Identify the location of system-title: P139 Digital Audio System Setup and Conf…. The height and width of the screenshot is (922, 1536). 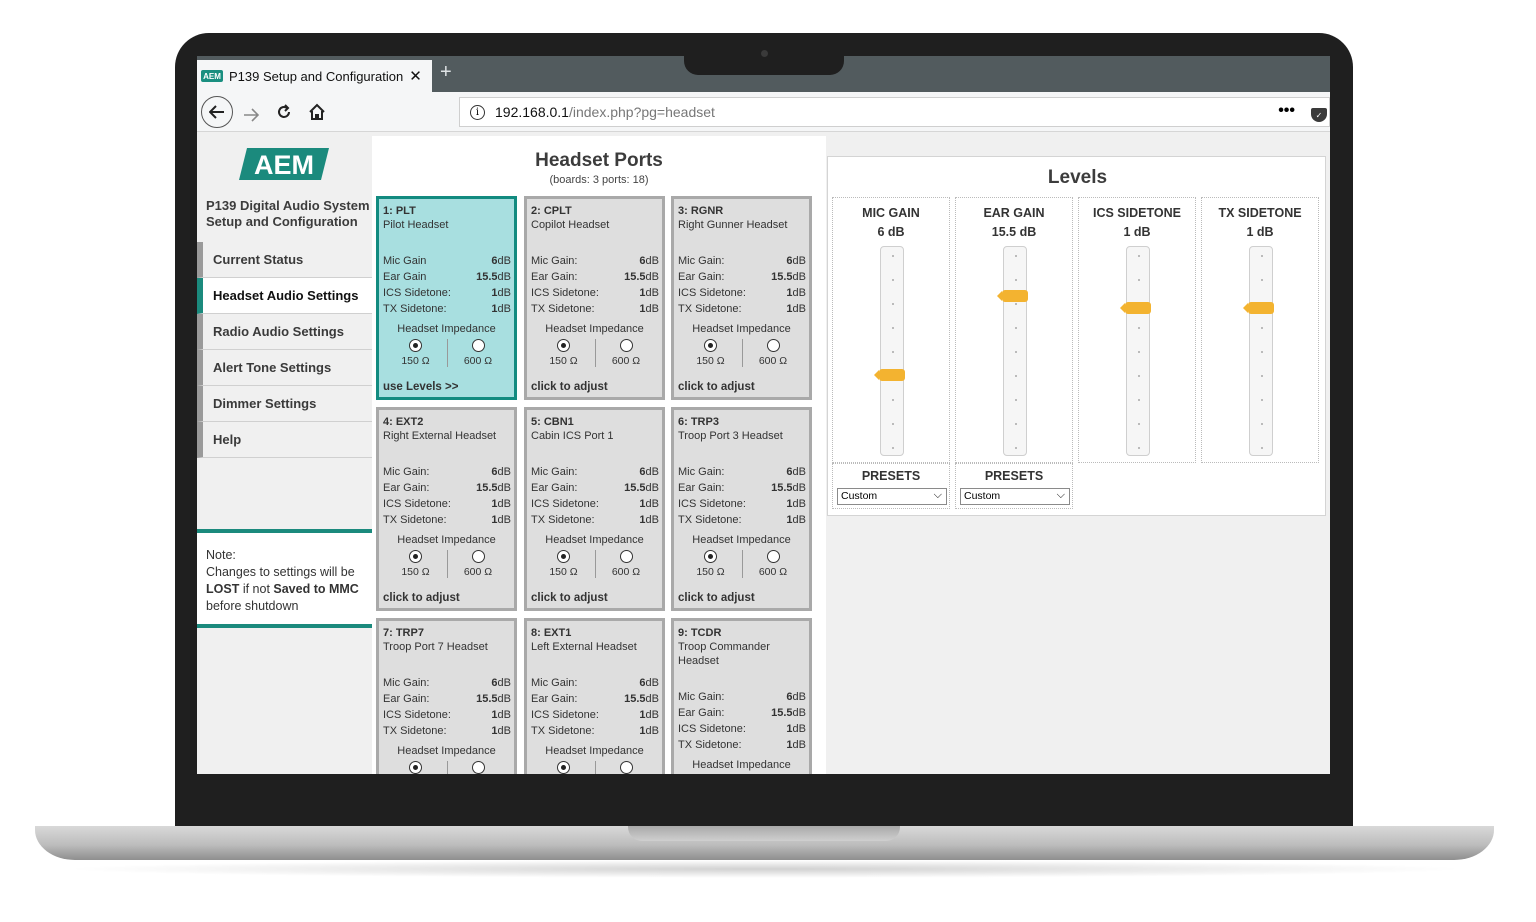
(288, 213).